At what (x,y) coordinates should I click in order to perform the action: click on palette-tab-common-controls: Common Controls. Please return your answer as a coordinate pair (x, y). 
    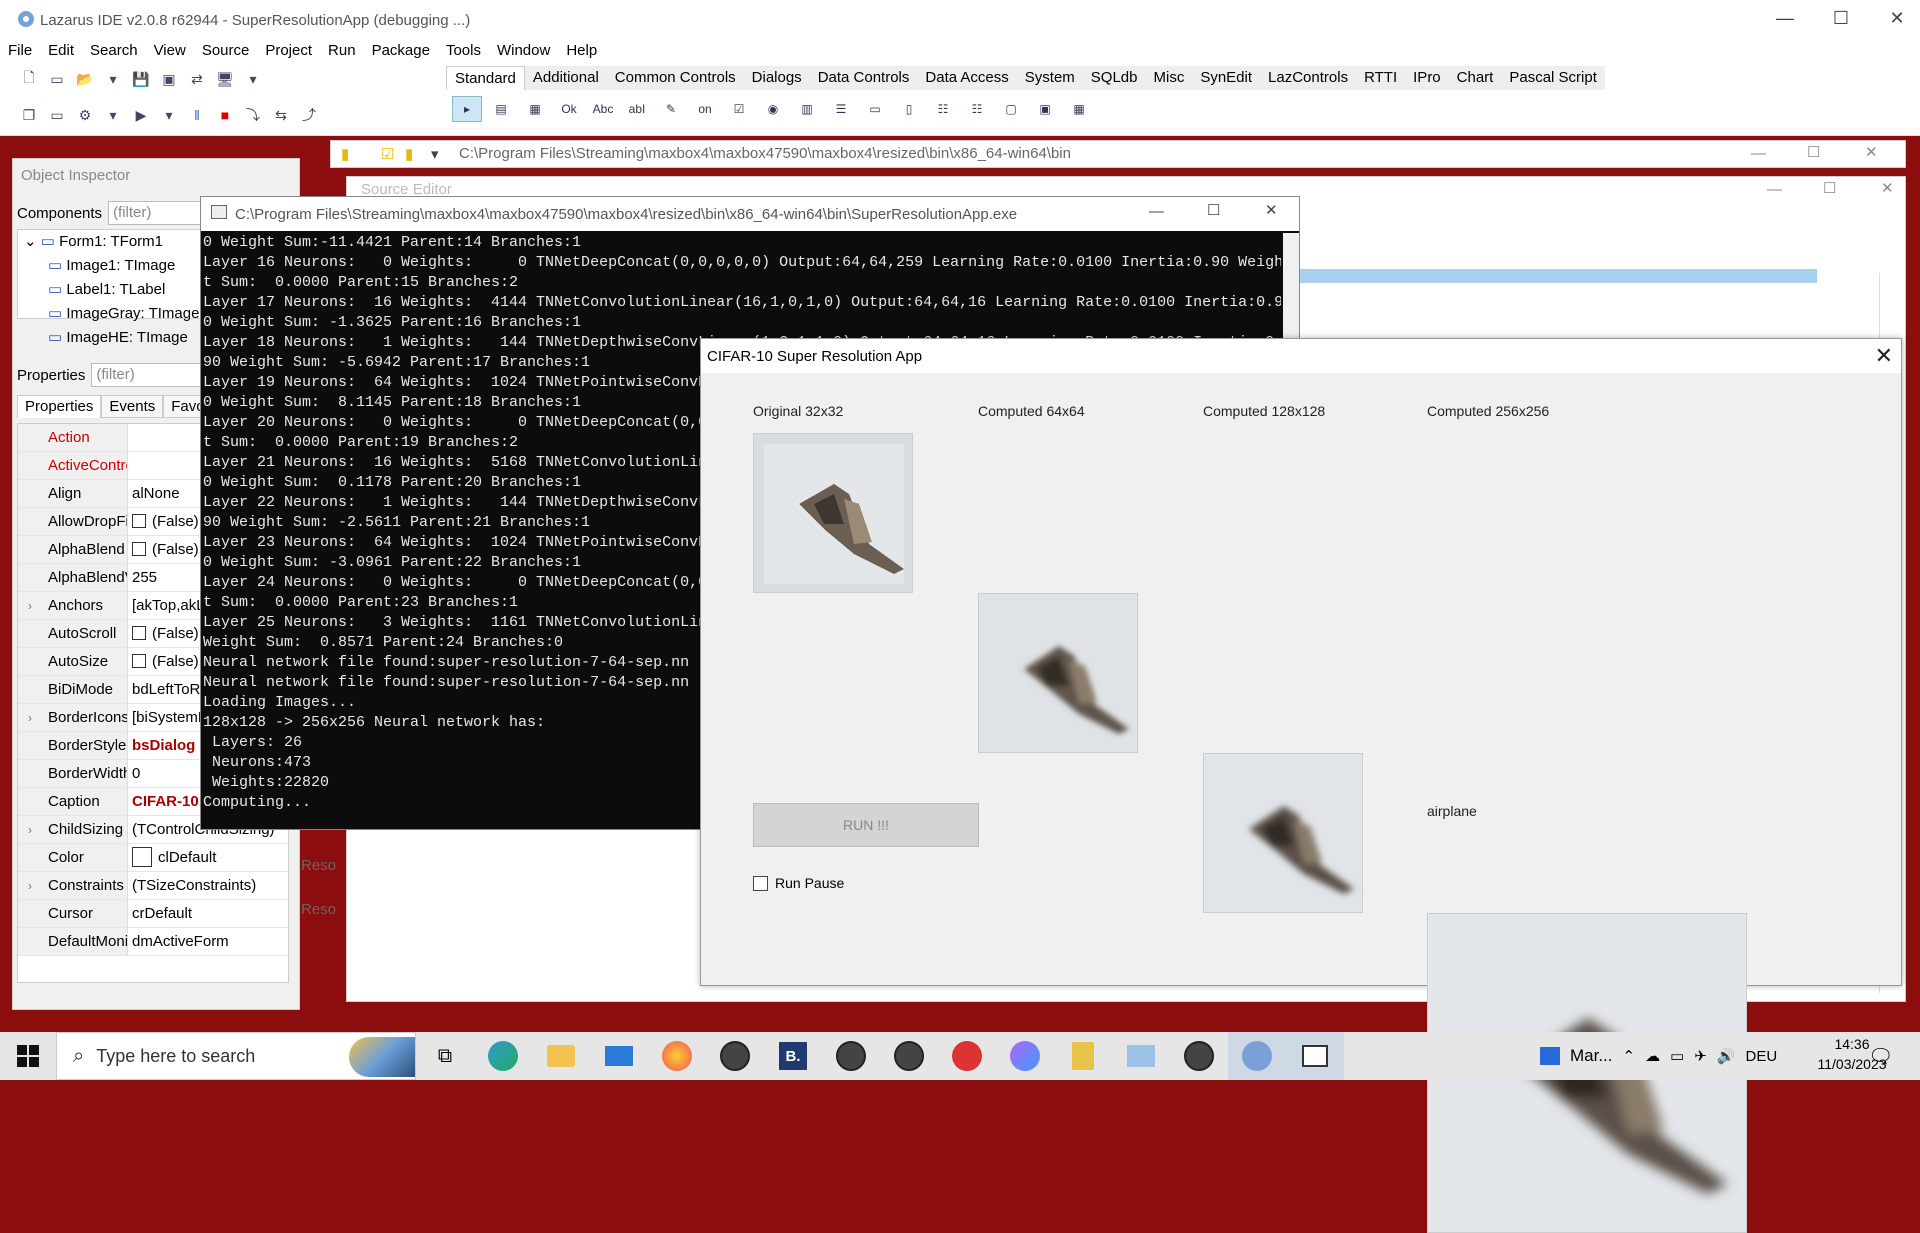
    Looking at the image, I should click on (675, 78).